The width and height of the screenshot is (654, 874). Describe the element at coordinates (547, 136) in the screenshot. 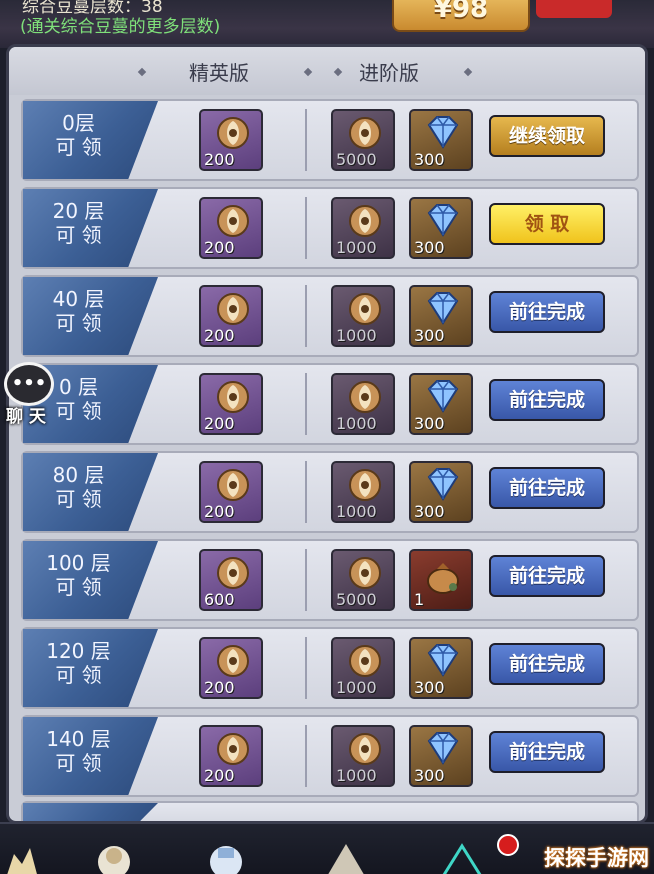

I see `row-action-button: 继续领取` at that location.